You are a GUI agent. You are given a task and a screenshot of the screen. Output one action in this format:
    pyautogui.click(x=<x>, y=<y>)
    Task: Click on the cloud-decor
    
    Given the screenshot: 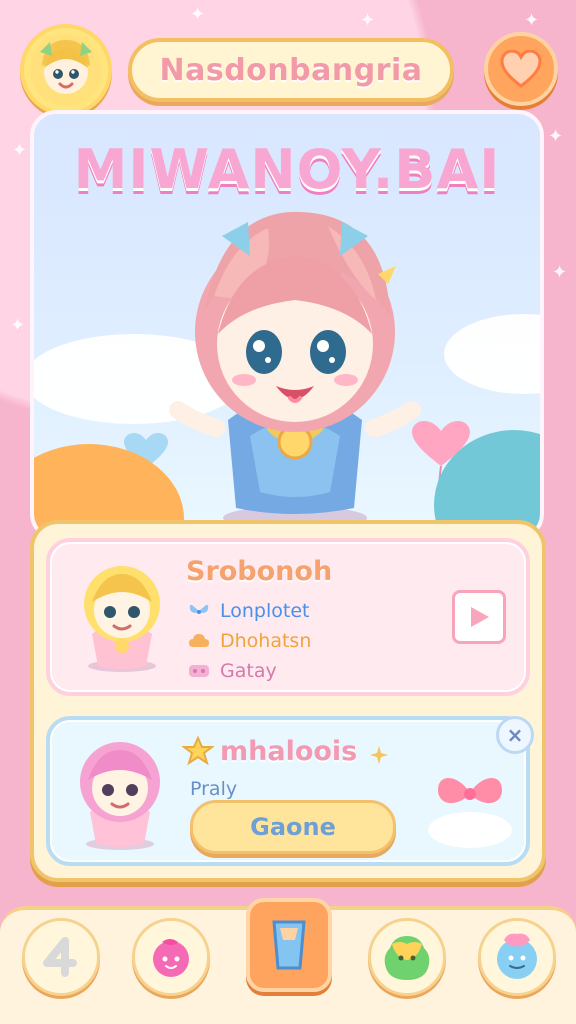 What is the action you would take?
    pyautogui.click(x=492, y=354)
    